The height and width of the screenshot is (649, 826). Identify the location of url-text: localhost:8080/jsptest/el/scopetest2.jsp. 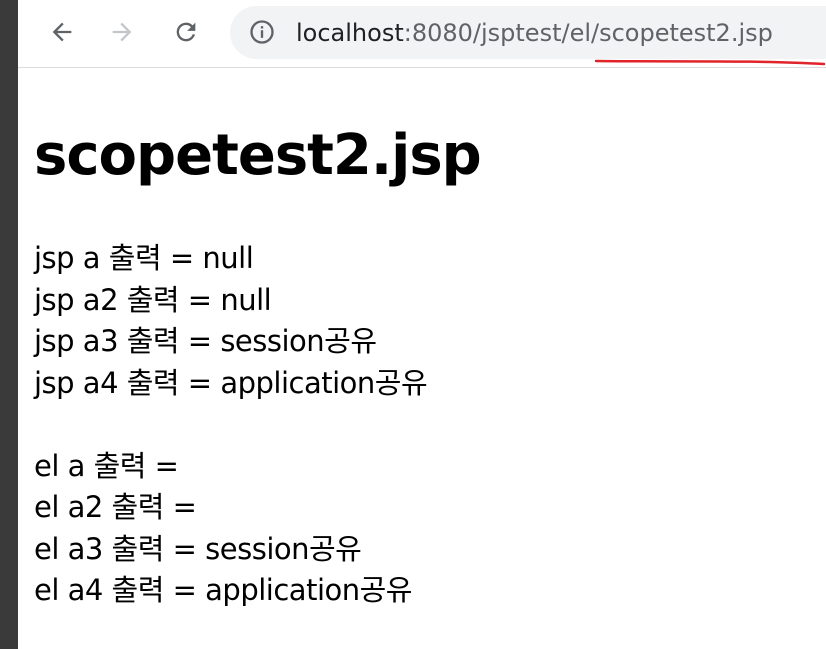
(534, 33).